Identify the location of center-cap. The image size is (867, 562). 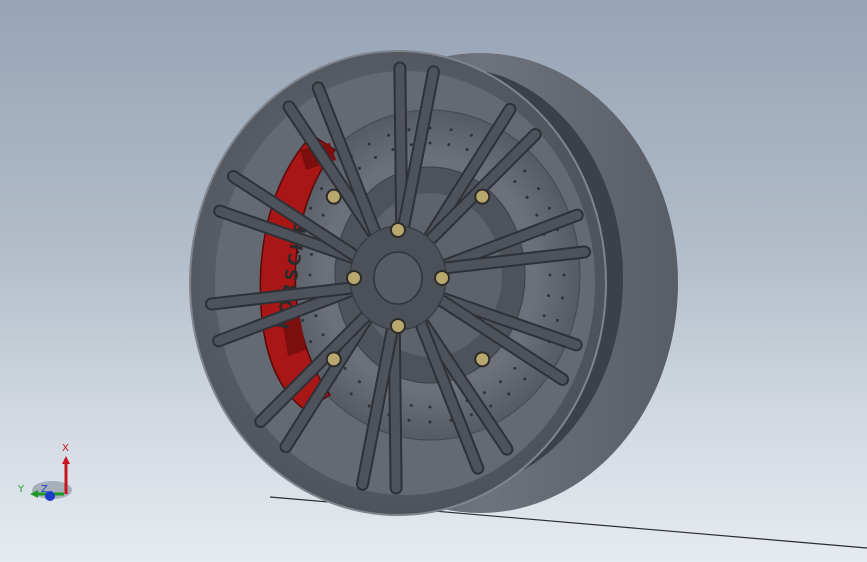
(398, 278).